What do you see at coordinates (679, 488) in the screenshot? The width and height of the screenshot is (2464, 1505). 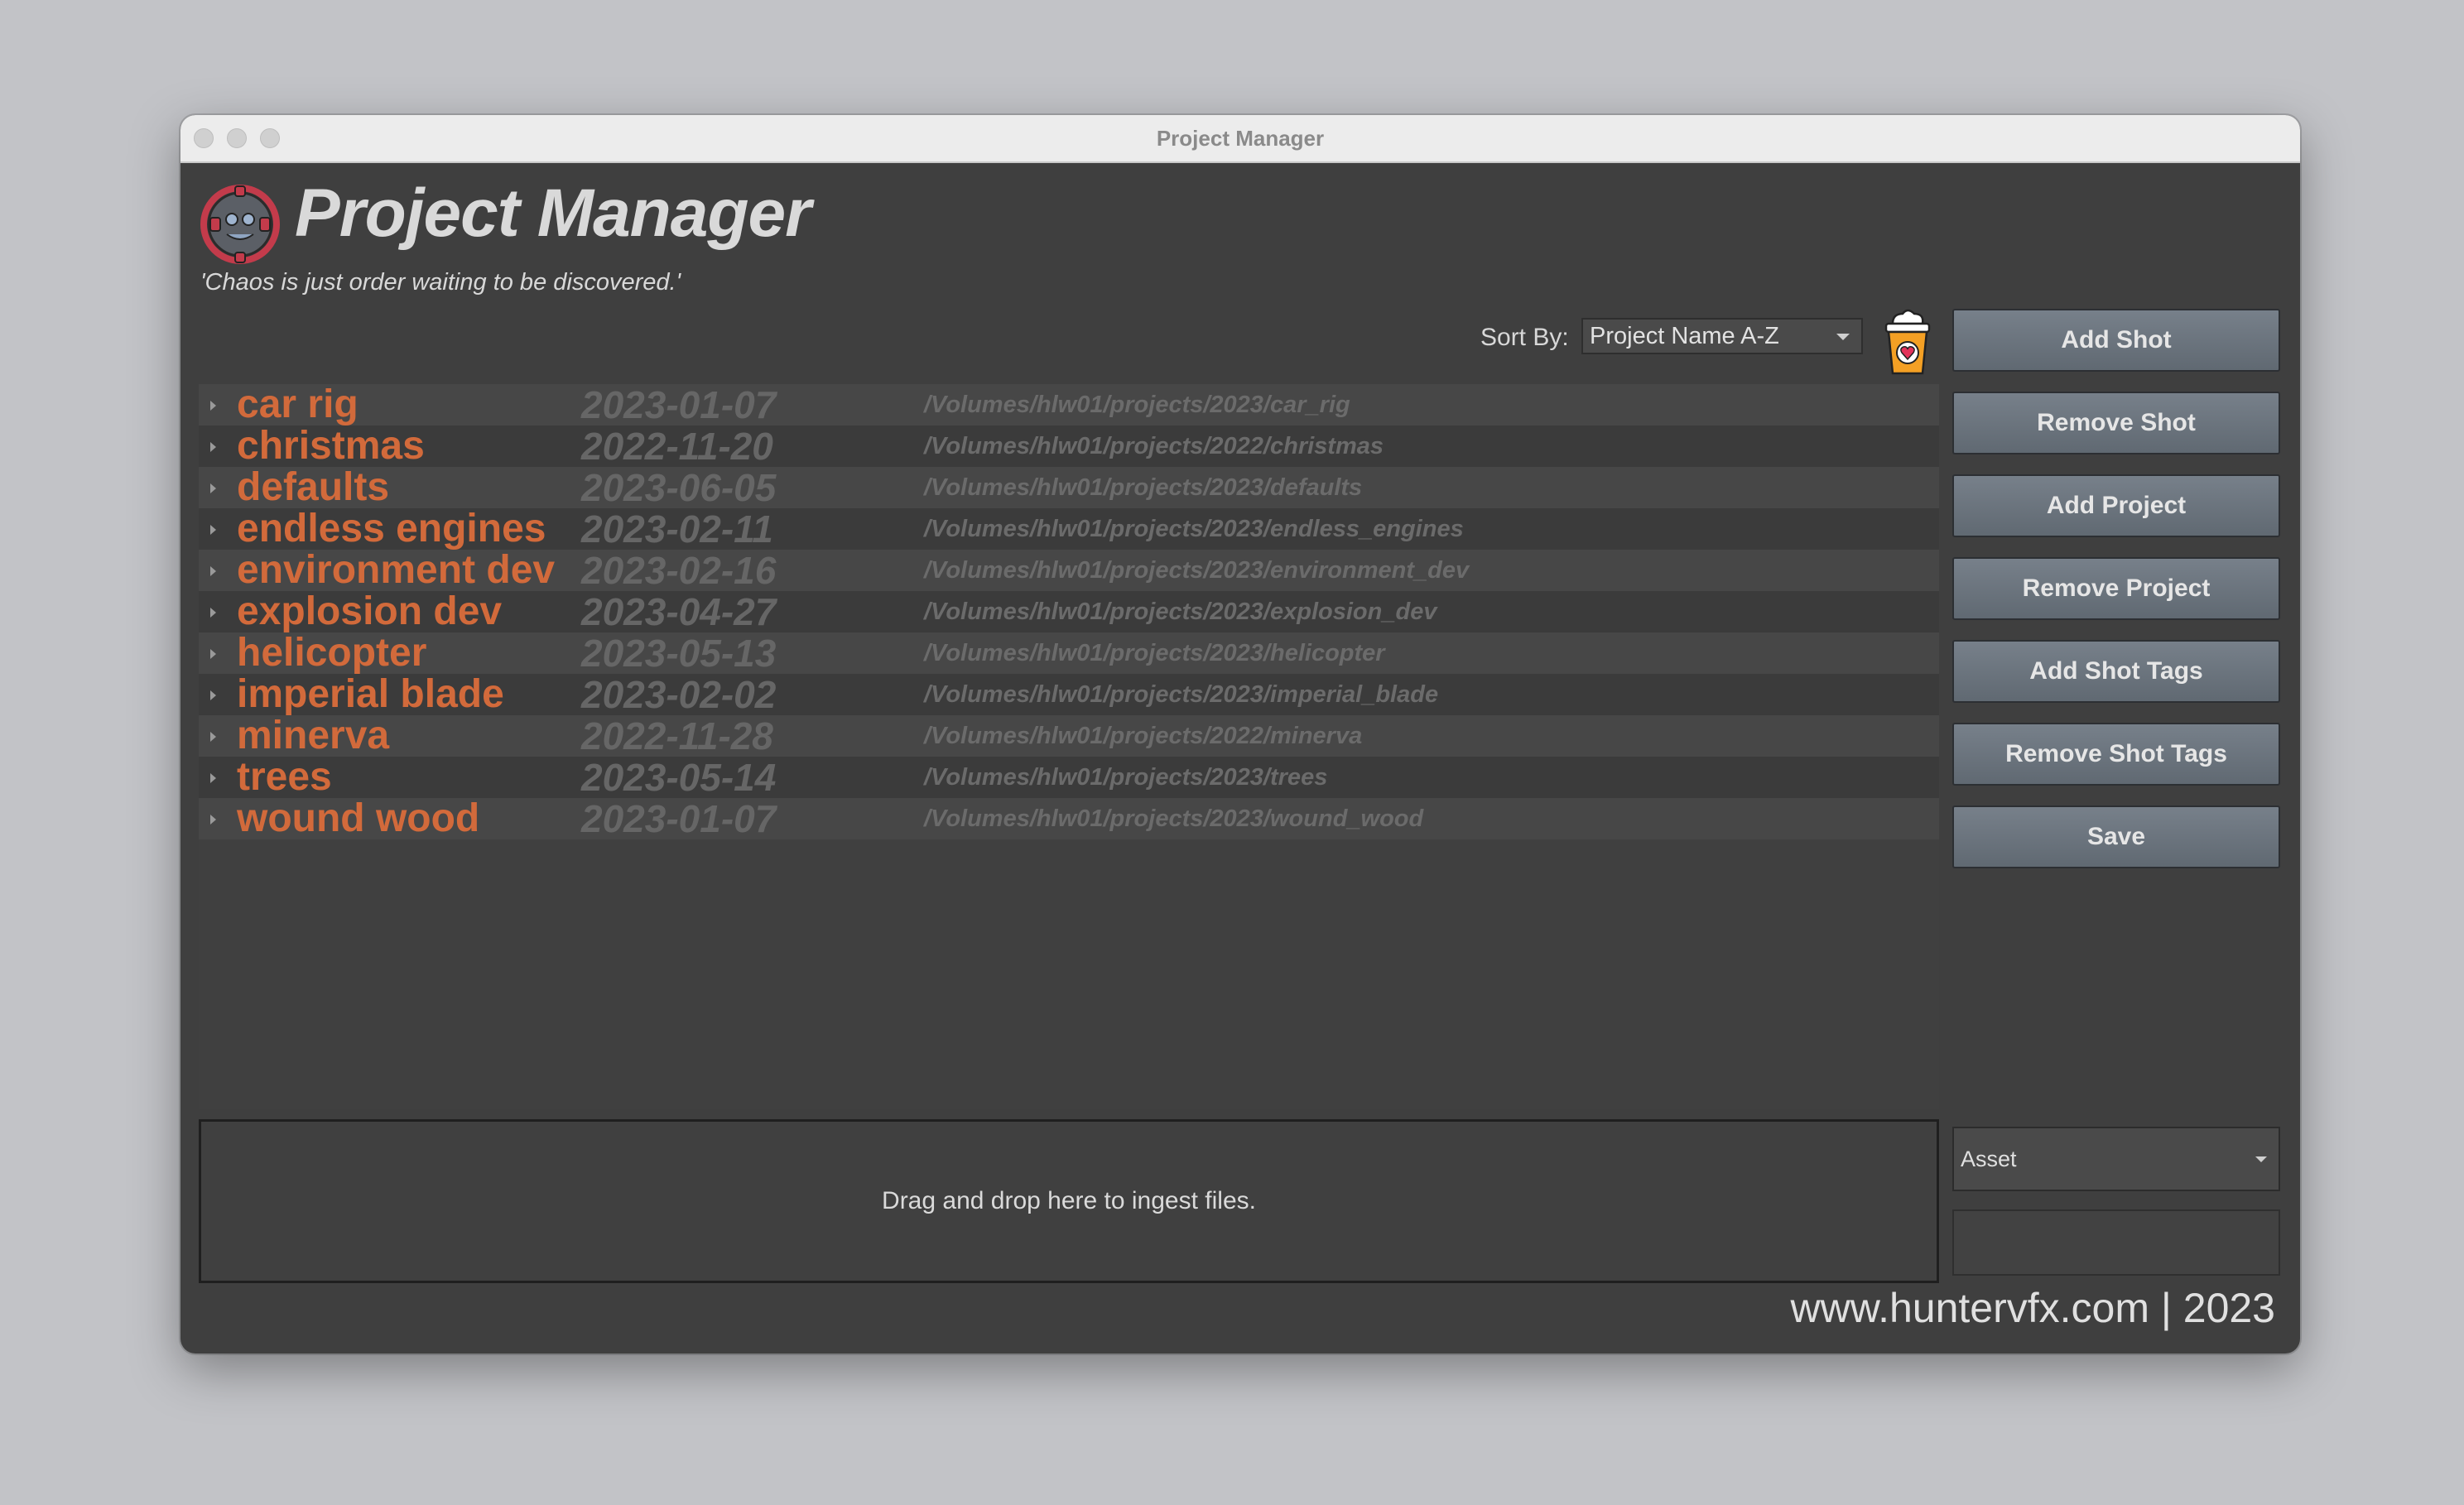 I see `project-date: 2023-06-05` at bounding box center [679, 488].